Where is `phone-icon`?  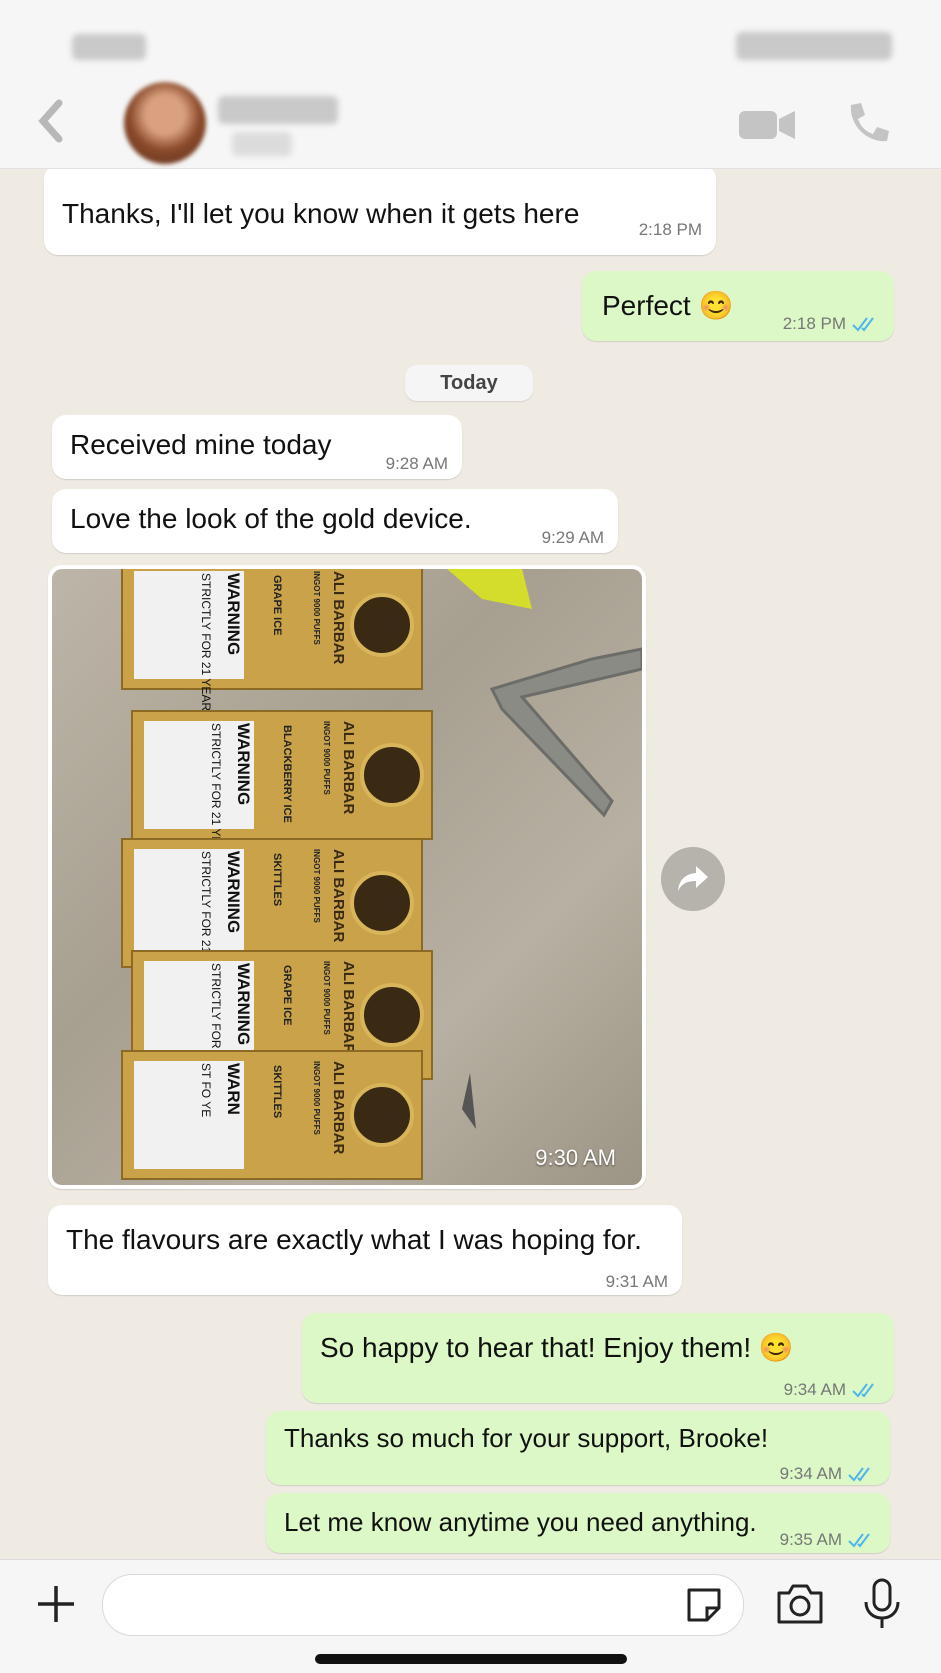 phone-icon is located at coordinates (867, 123).